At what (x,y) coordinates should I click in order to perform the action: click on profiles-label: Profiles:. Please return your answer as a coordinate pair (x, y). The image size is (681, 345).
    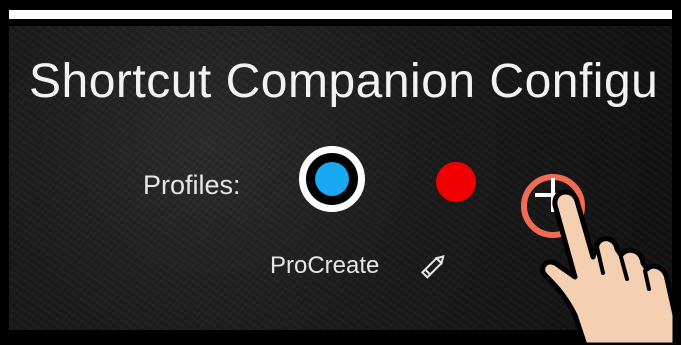
    Looking at the image, I should click on (192, 185).